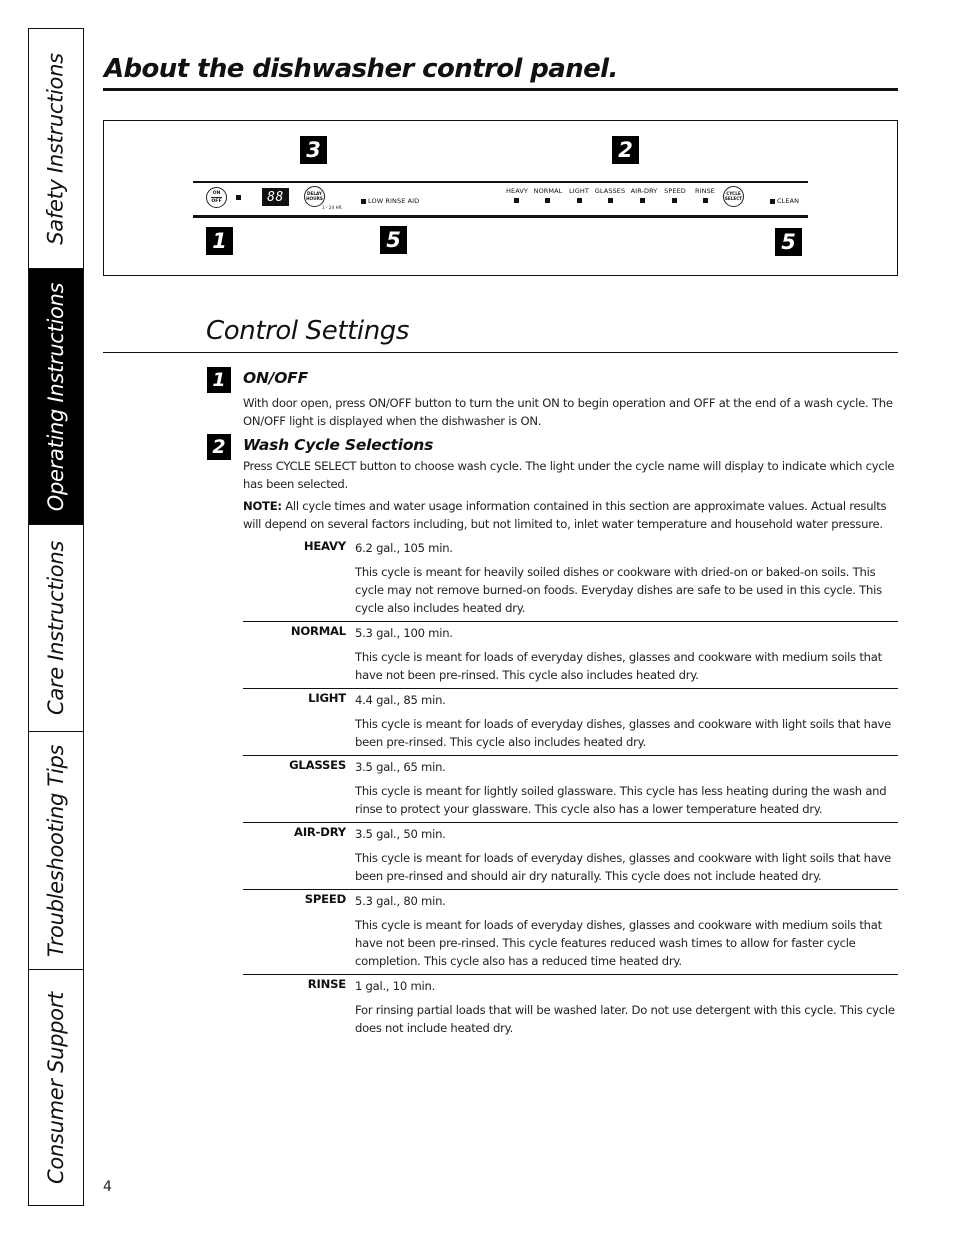 The height and width of the screenshot is (1235, 954). What do you see at coordinates (548, 191) in the screenshot?
I see `cycle-label-normal: NORMAL` at bounding box center [548, 191].